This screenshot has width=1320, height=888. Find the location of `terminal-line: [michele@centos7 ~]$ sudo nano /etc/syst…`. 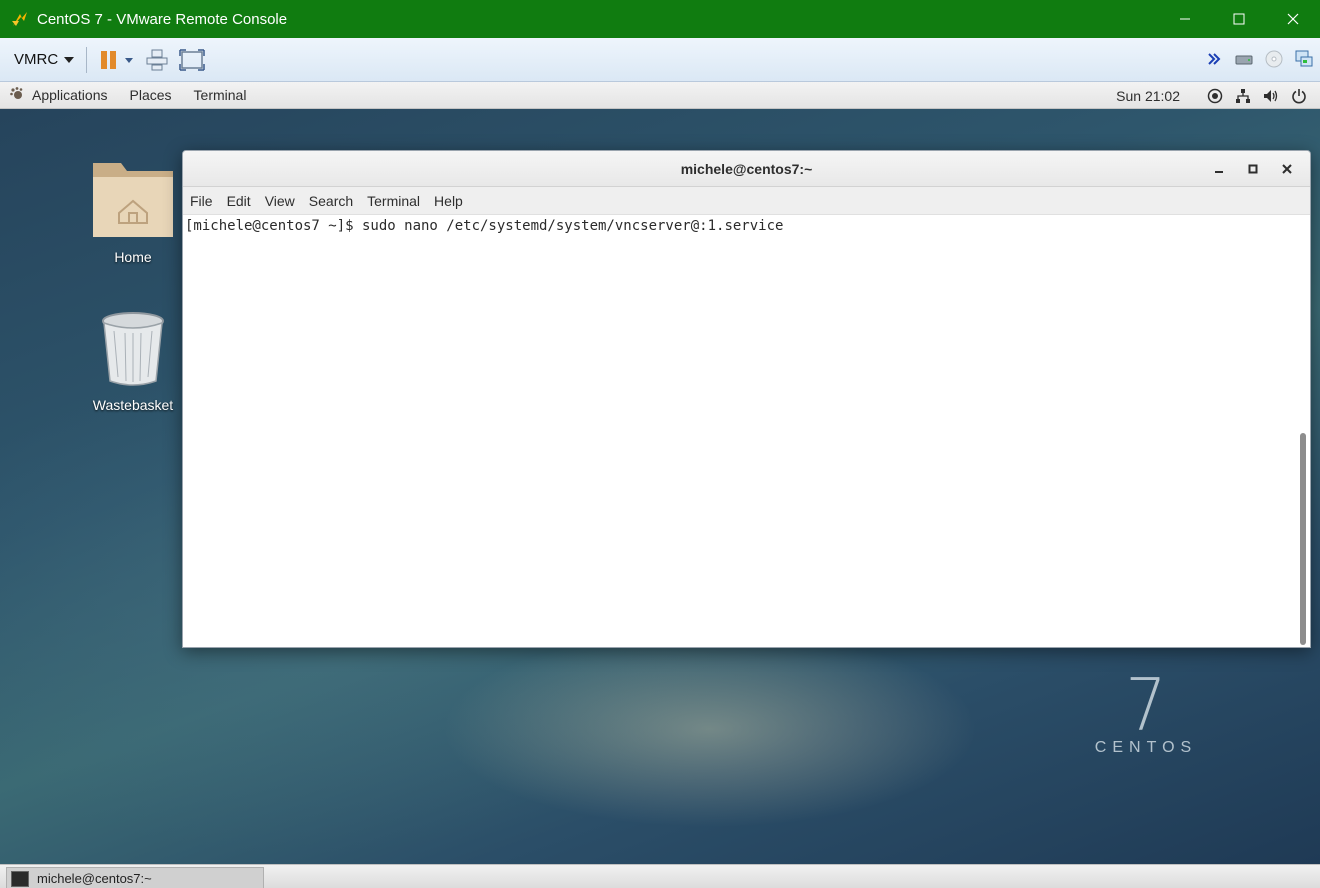

terminal-line: [michele@centos7 ~]$ sudo nano /etc/syst… is located at coordinates (484, 226).